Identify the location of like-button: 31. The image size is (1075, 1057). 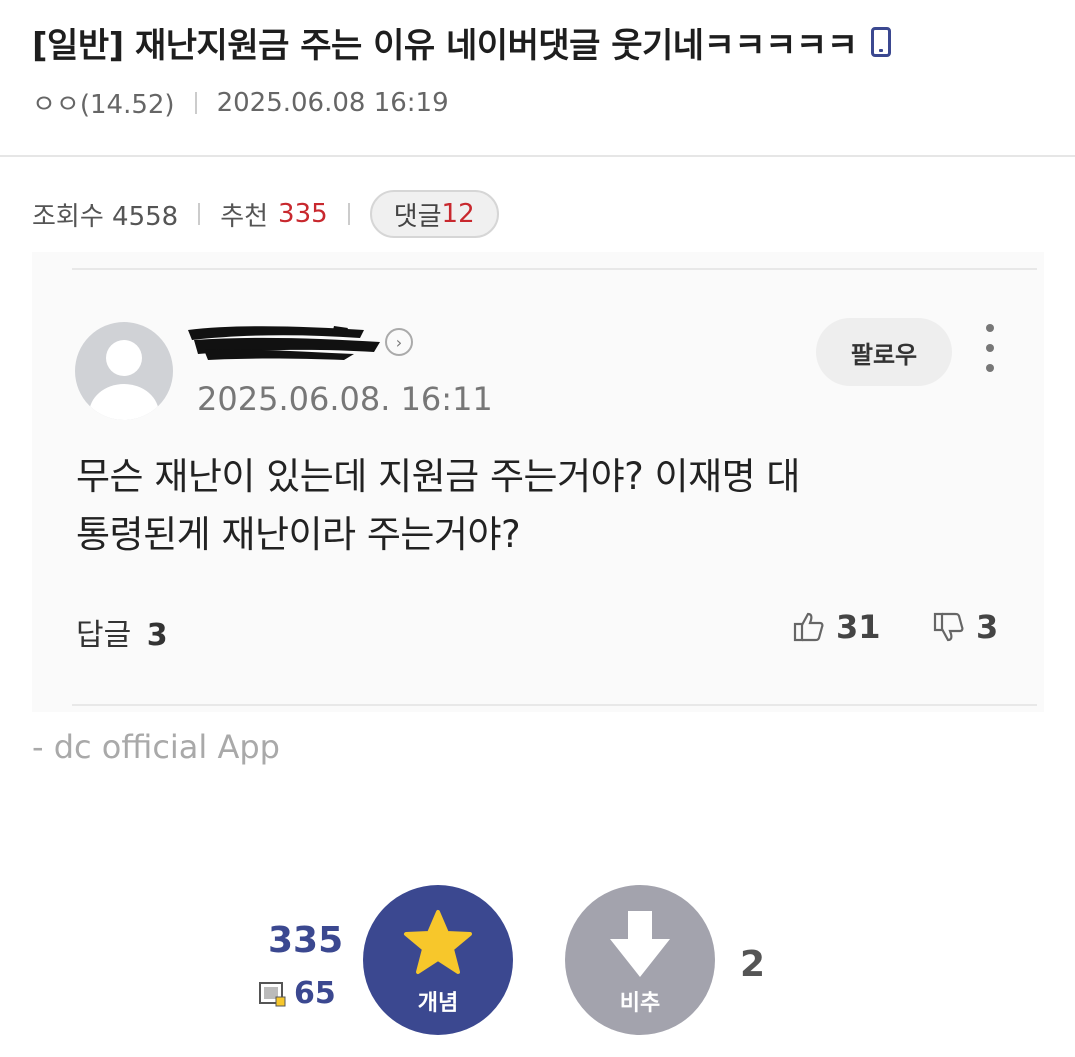
(836, 627).